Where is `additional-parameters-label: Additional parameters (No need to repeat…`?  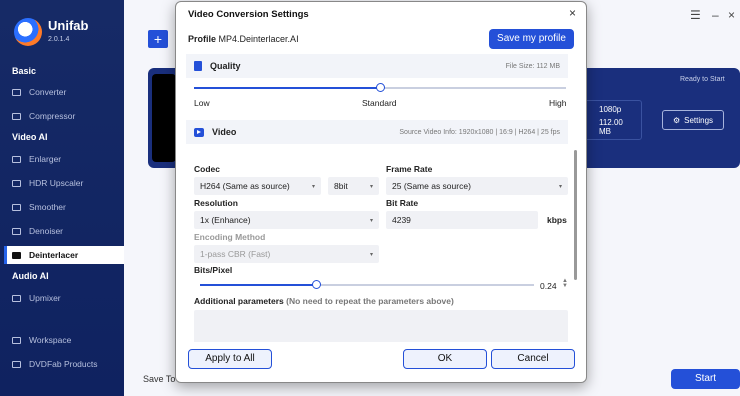
additional-parameters-label: Additional parameters (No need to repeat… is located at coordinates (324, 301).